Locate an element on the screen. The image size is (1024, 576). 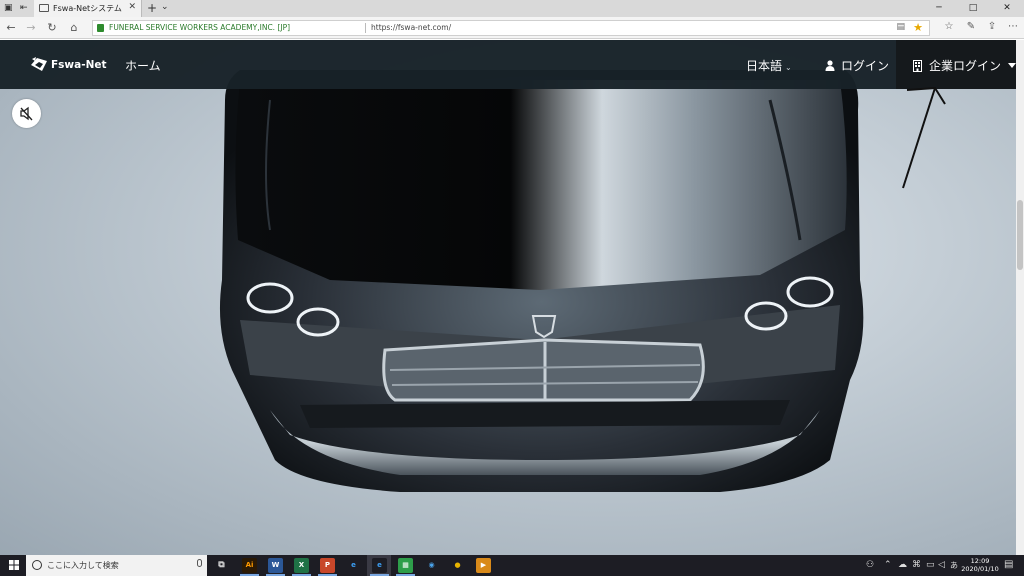
taskbar-powerpoint-icon: P is located at coordinates (327, 565).